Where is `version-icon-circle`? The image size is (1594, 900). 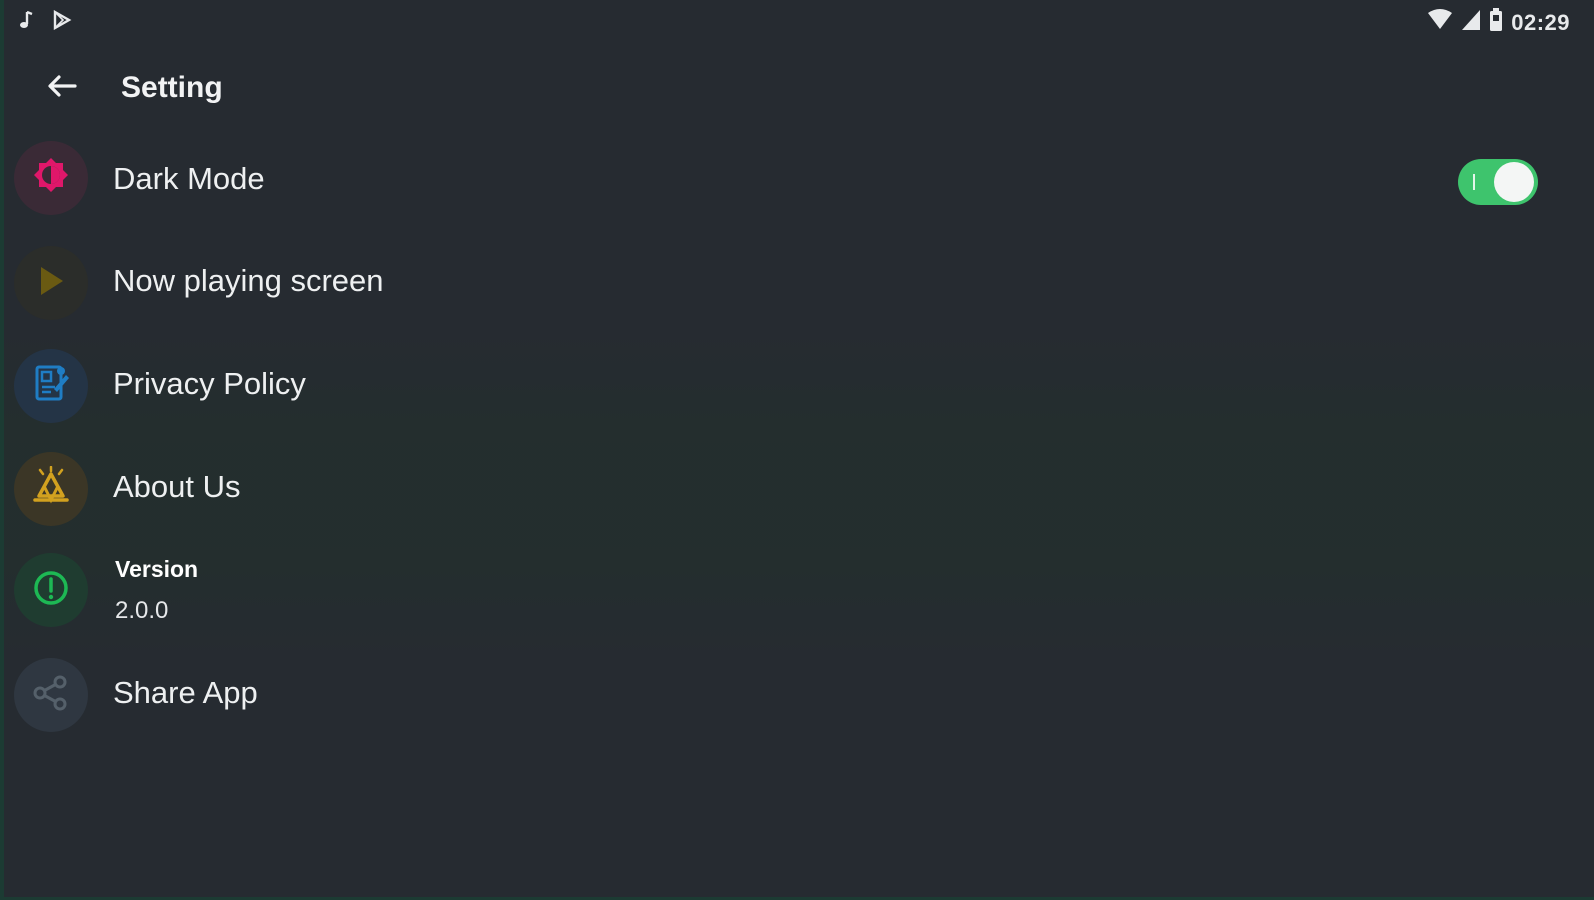 version-icon-circle is located at coordinates (51, 590).